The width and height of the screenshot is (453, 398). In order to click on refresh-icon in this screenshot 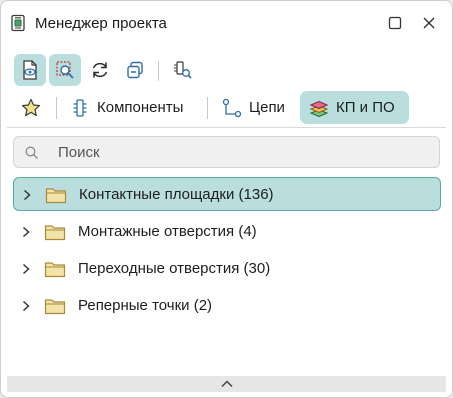, I will do `click(100, 70)`.